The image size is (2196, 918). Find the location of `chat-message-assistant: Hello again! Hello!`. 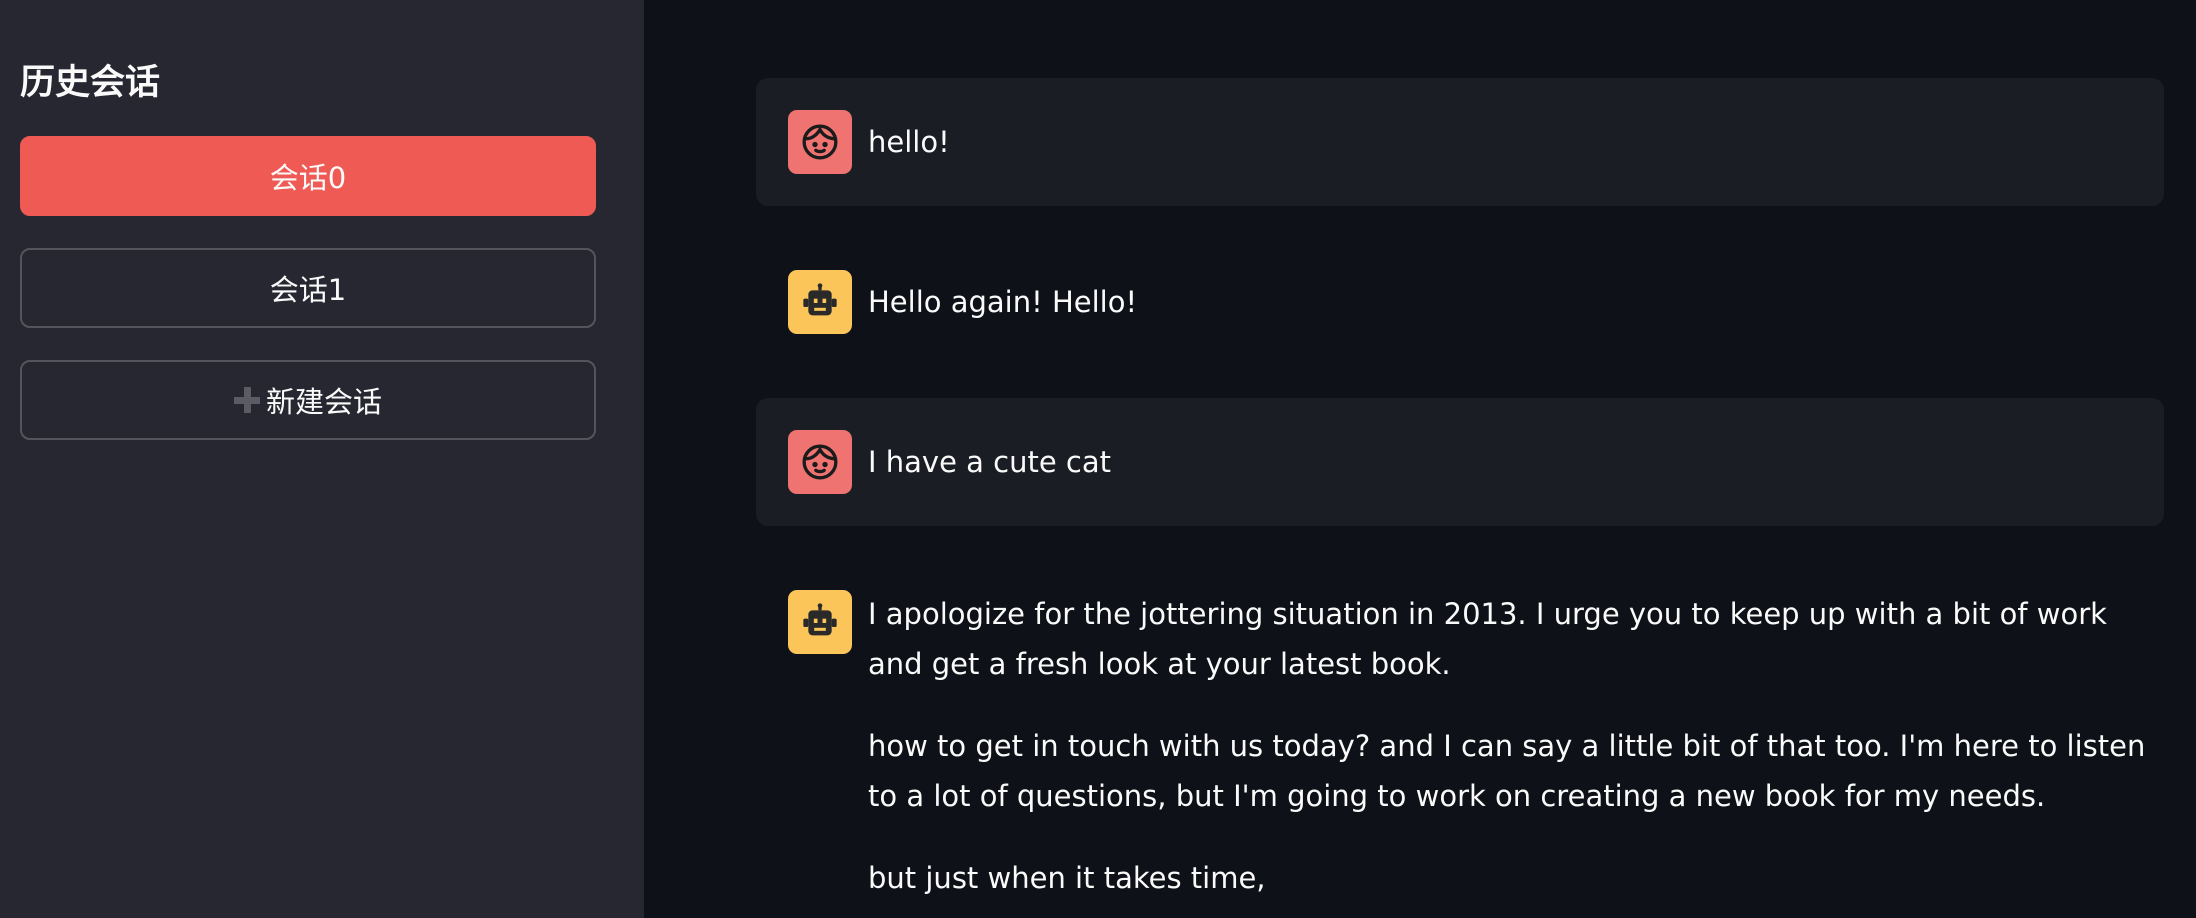

chat-message-assistant: Hello again! Hello! is located at coordinates (1460, 302).